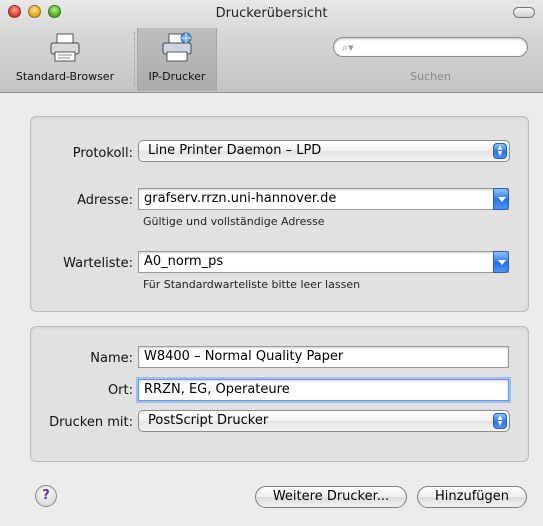 This screenshot has height=526, width=543. I want to click on queue-combo: A0_norm_ps, so click(323, 262).